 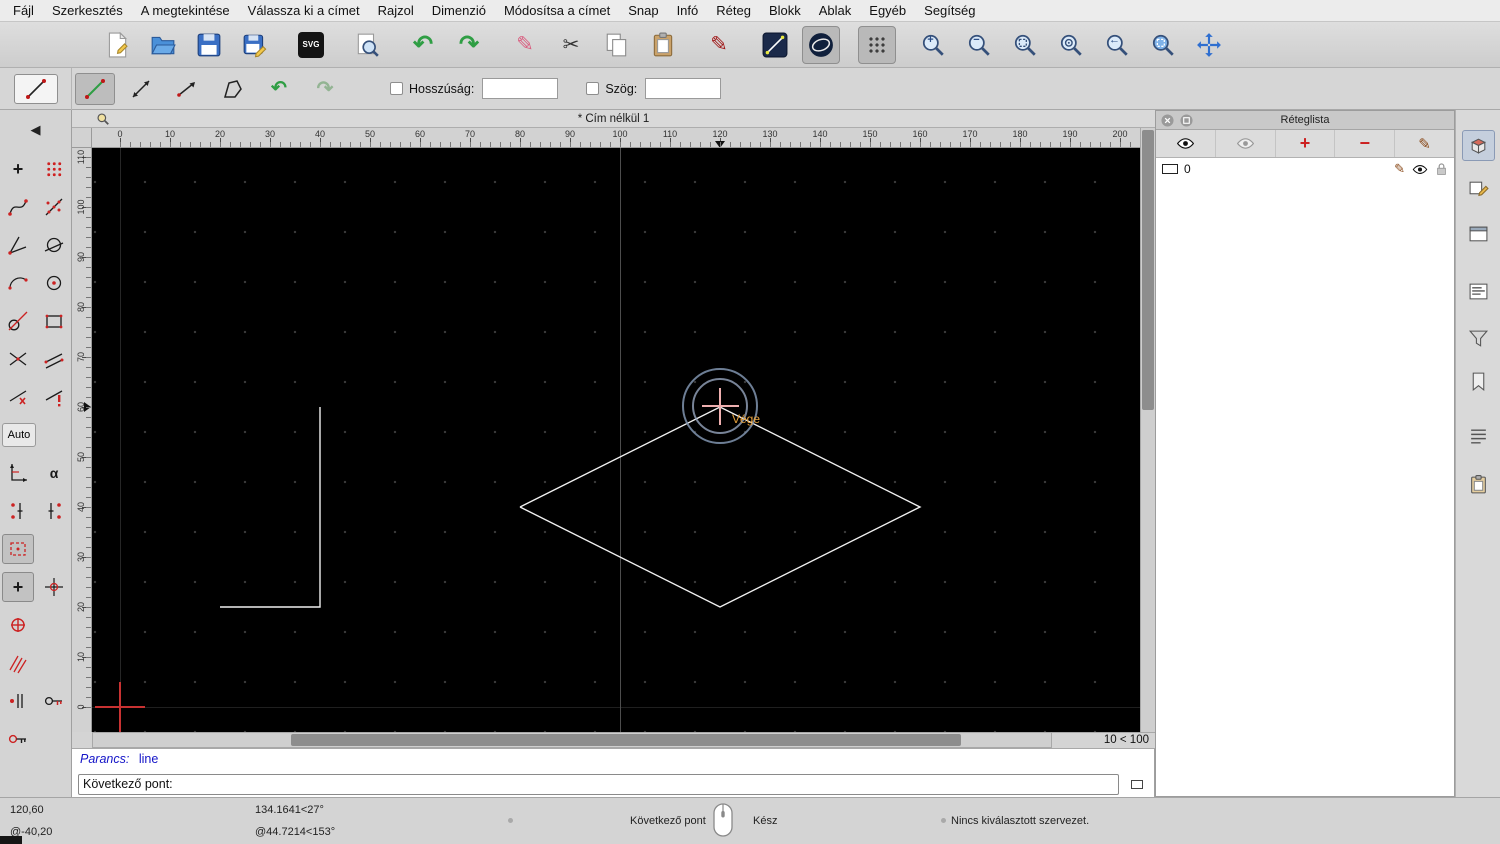 What do you see at coordinates (821, 44) in the screenshot?
I see `ellipse-tool-button` at bounding box center [821, 44].